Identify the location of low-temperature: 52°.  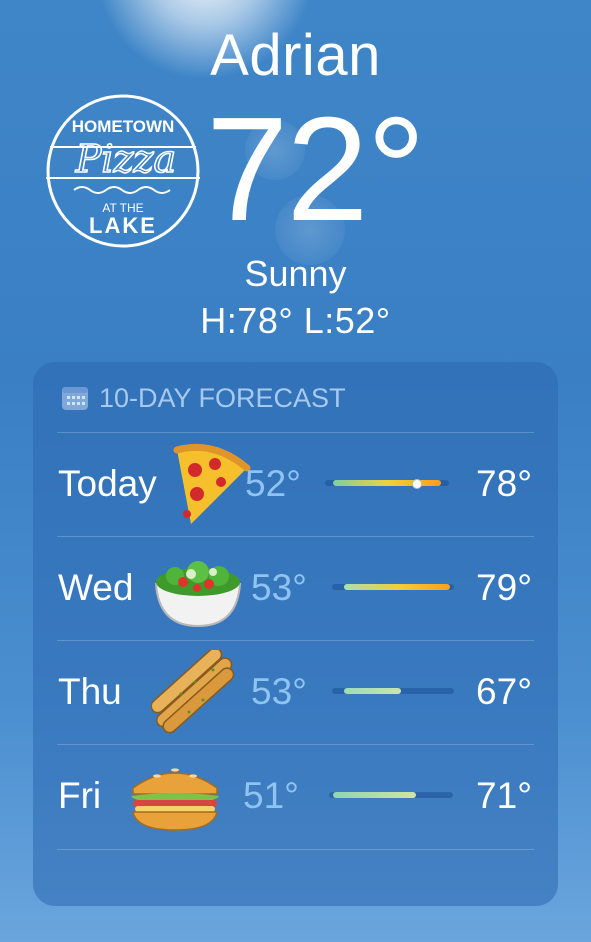
(273, 483).